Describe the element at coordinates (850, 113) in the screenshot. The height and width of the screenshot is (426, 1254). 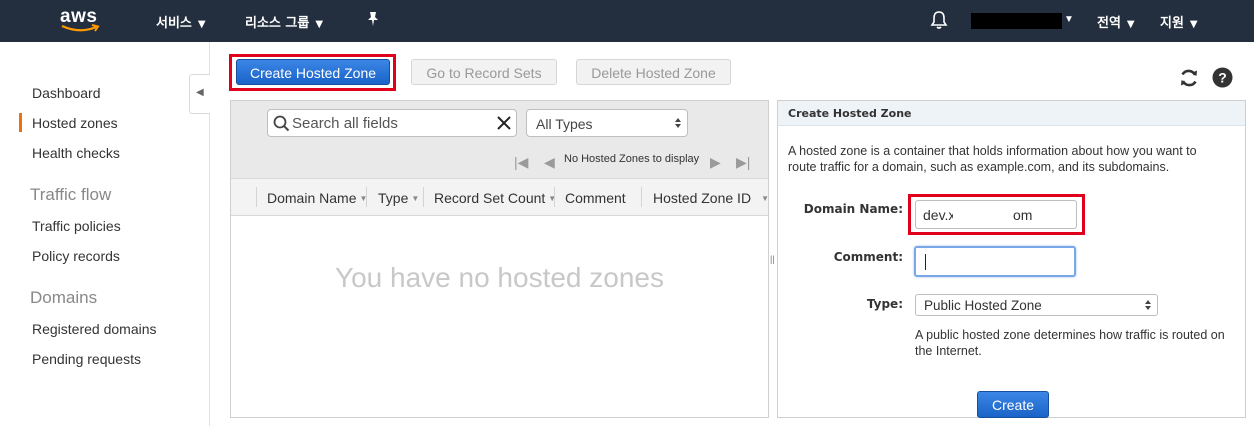
I see `create-panel-title: Create Hosted Zone` at that location.